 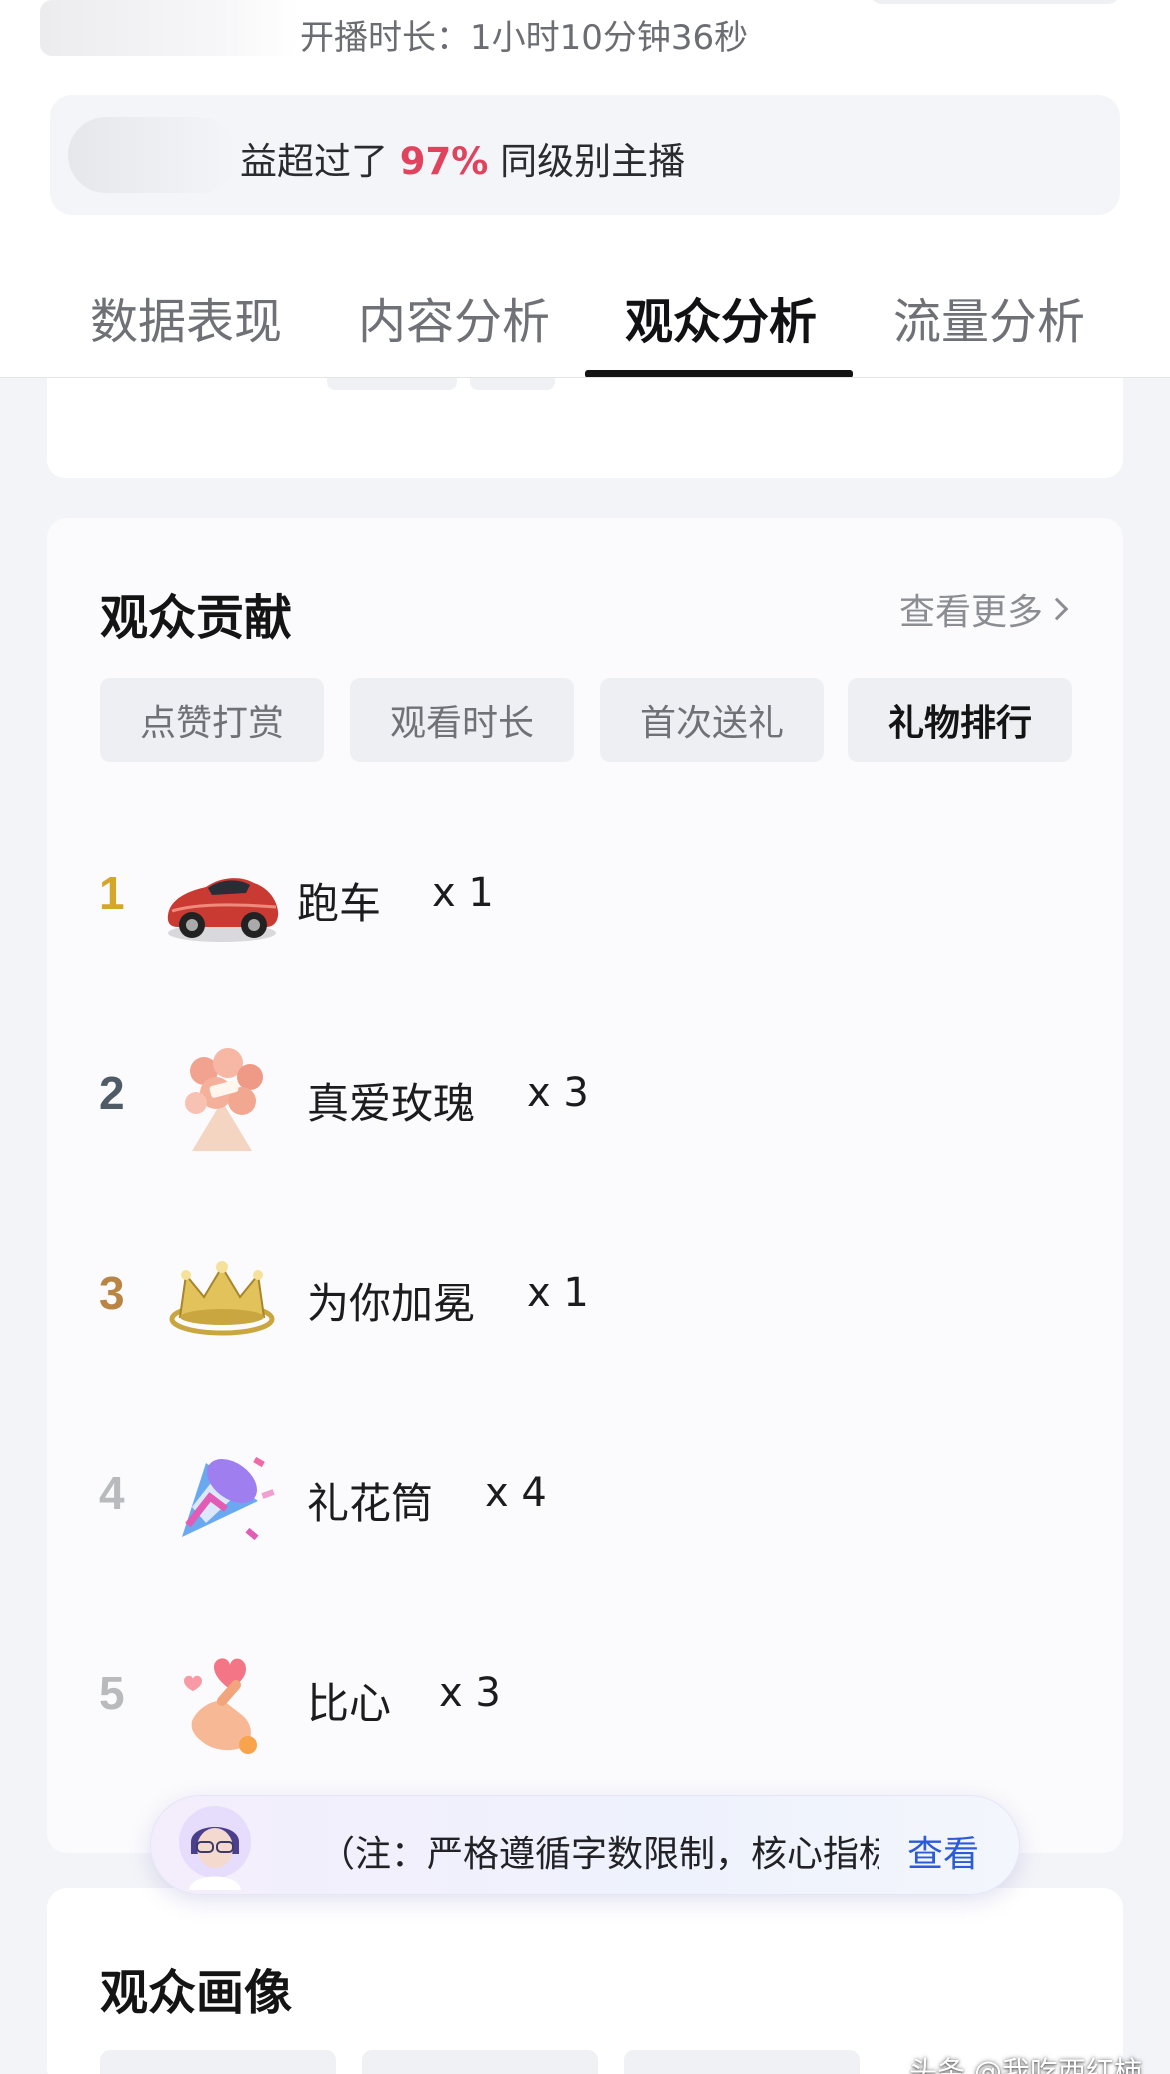 What do you see at coordinates (585, 1981) in the screenshot?
I see `audience-portrait-card: 观众画像` at bounding box center [585, 1981].